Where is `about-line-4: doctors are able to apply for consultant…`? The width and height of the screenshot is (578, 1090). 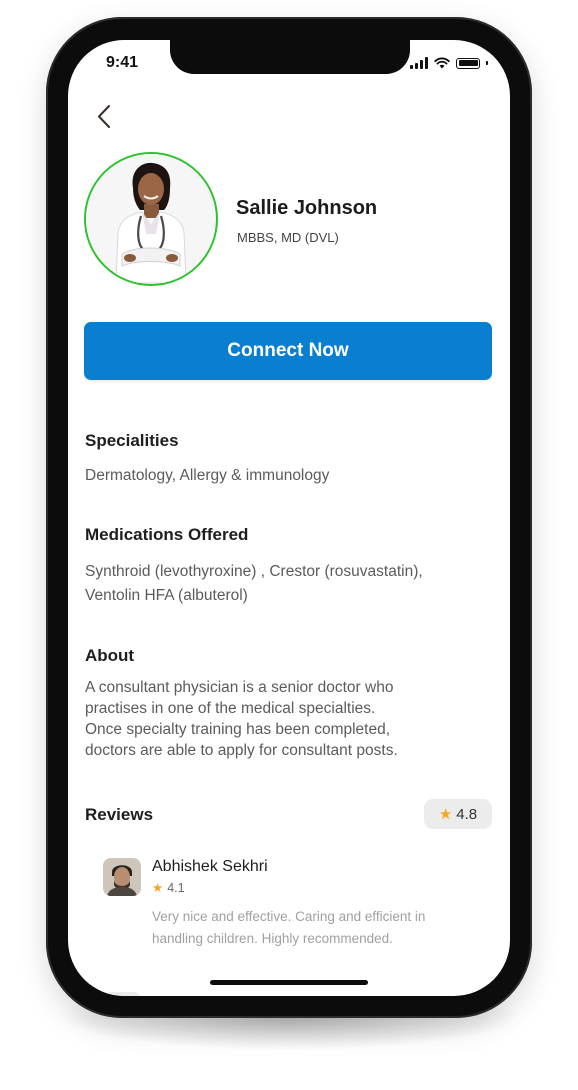 about-line-4: doctors are able to apply for consultant… is located at coordinates (241, 750).